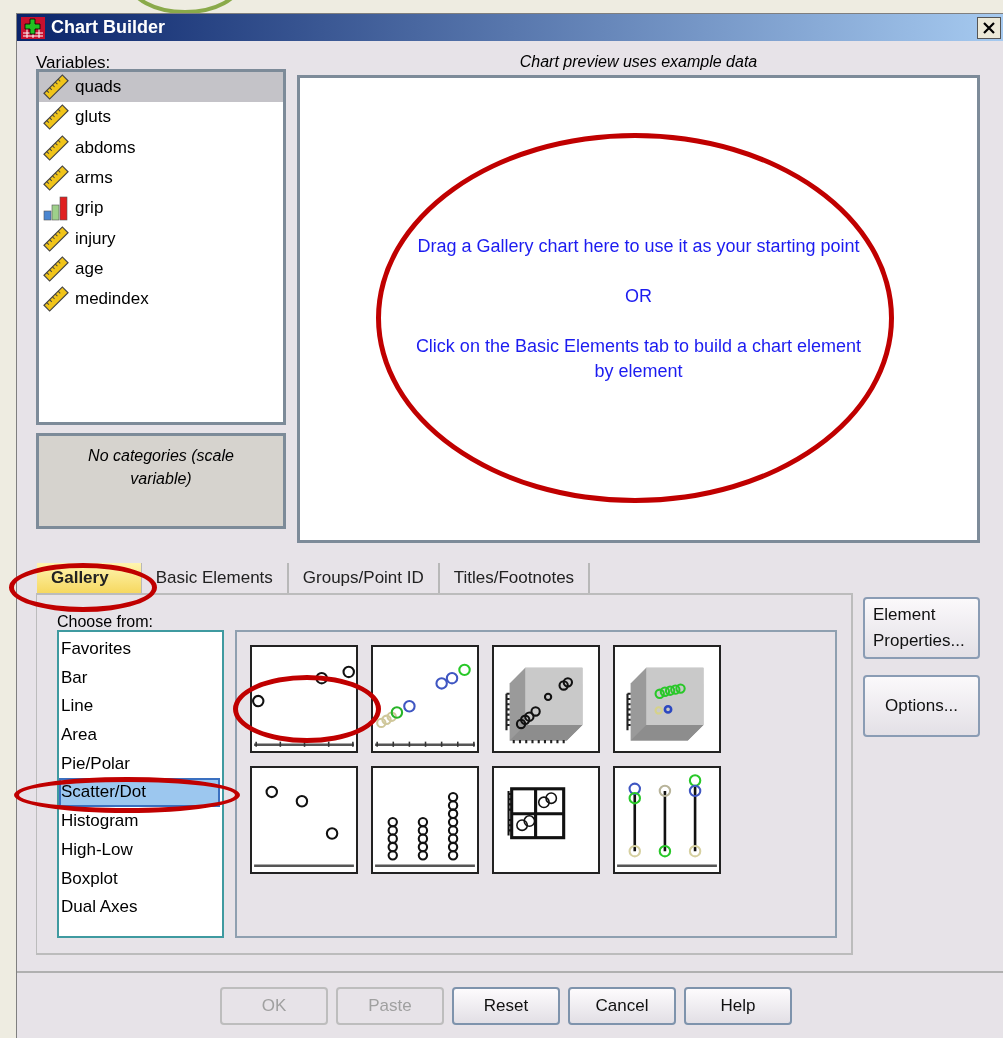  I want to click on choose-from-label: Choose from:, so click(106, 621).